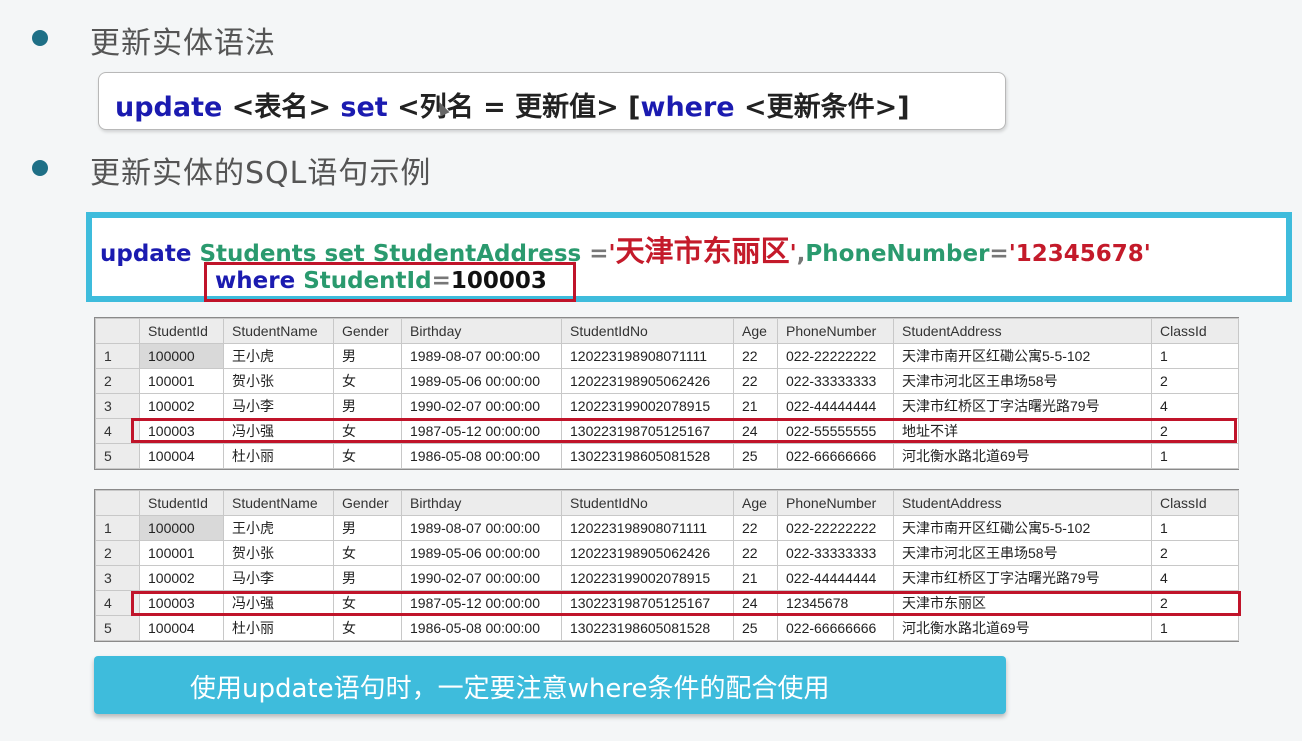  I want to click on table-cell: 100000, so click(181, 356).